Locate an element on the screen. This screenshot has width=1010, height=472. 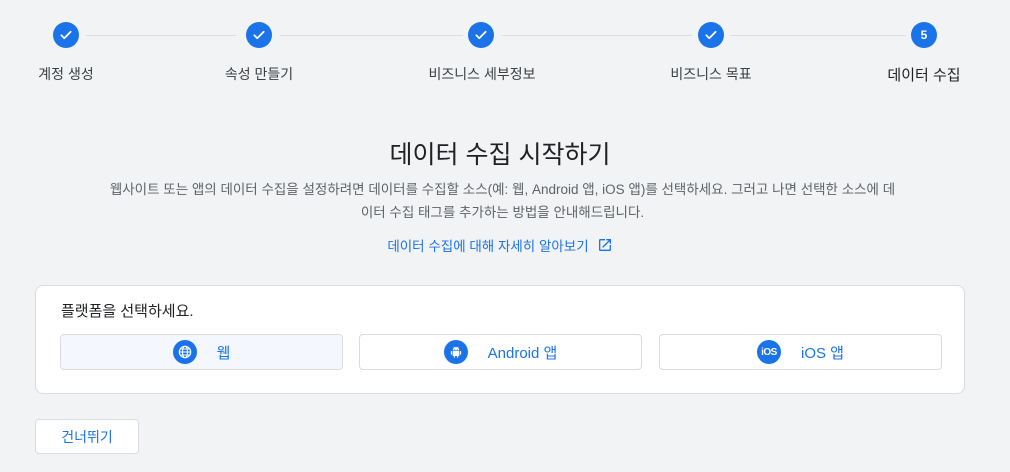
step-5-number-indicator: 5 is located at coordinates (924, 35).